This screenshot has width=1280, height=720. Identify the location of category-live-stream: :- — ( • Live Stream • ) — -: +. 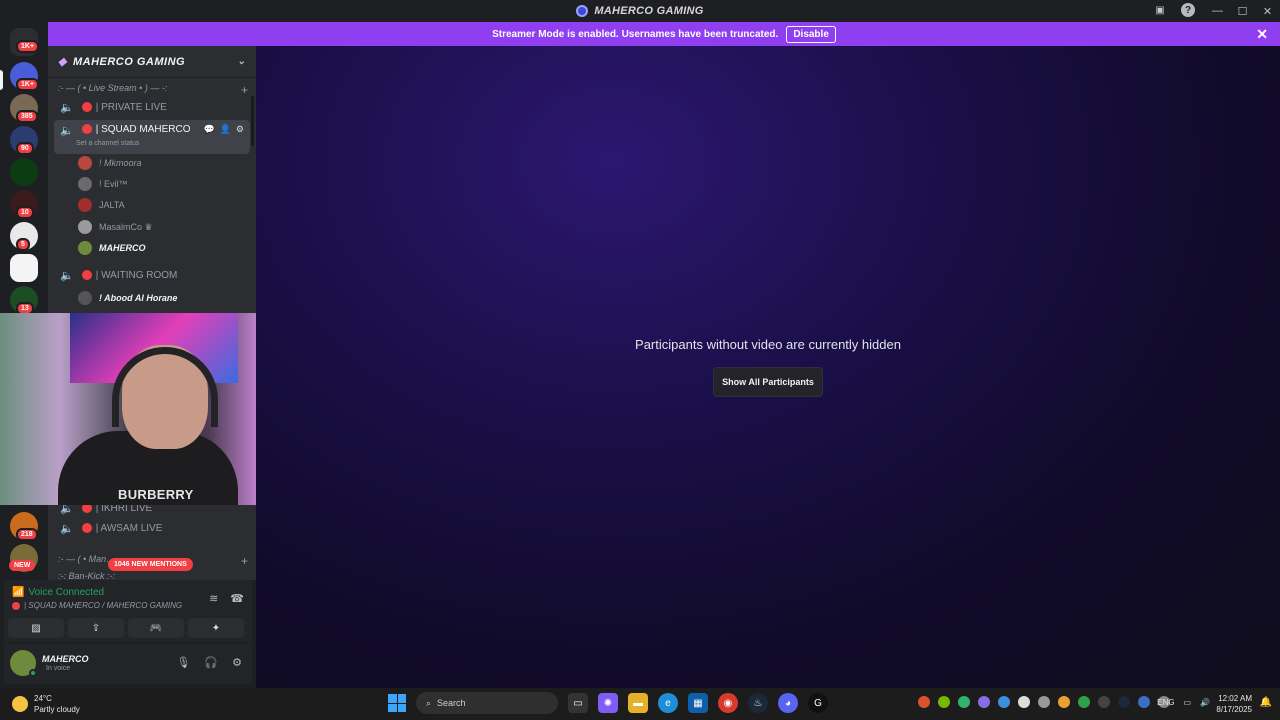
(153, 90).